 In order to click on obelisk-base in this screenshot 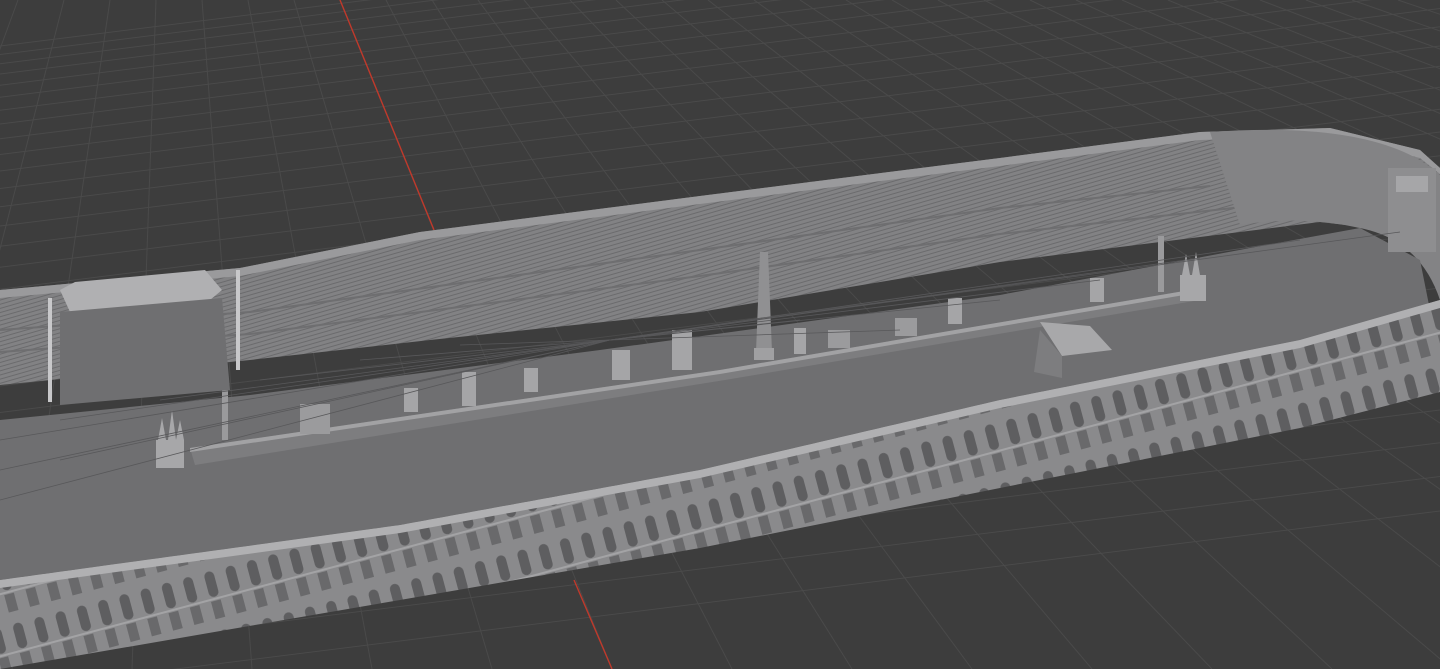, I will do `click(764, 354)`.